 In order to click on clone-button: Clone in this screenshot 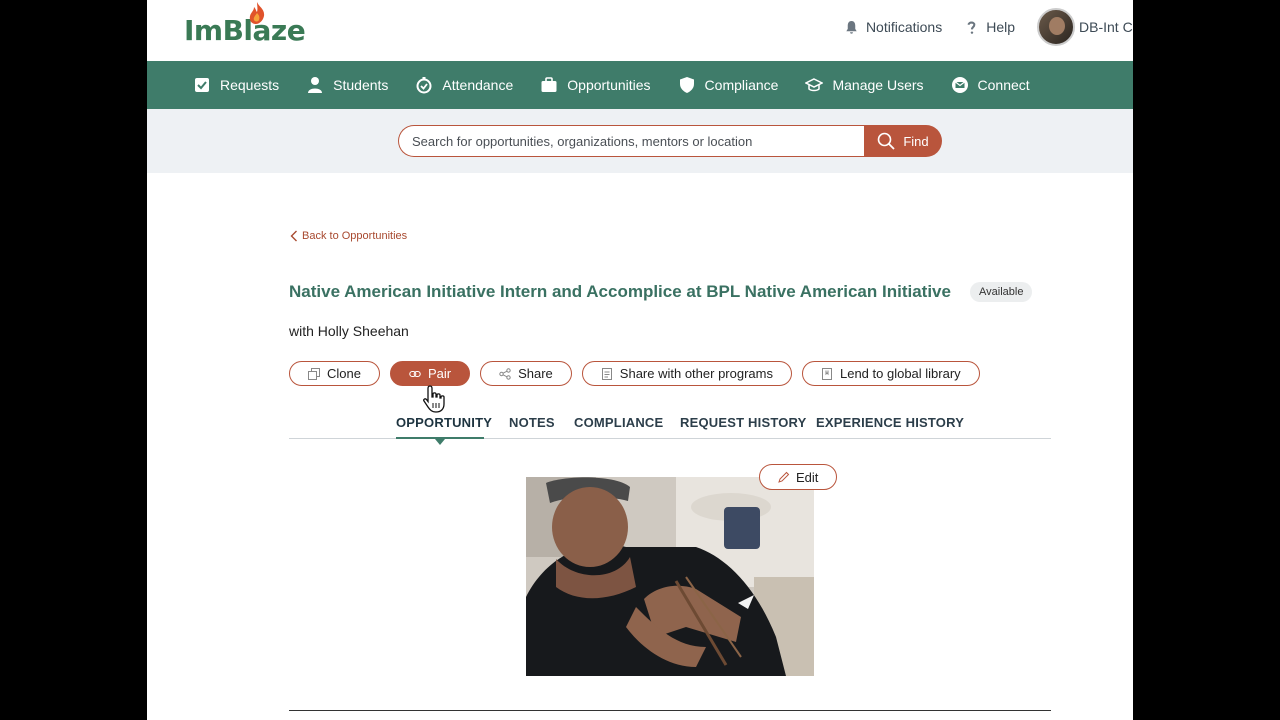, I will do `click(334, 373)`.